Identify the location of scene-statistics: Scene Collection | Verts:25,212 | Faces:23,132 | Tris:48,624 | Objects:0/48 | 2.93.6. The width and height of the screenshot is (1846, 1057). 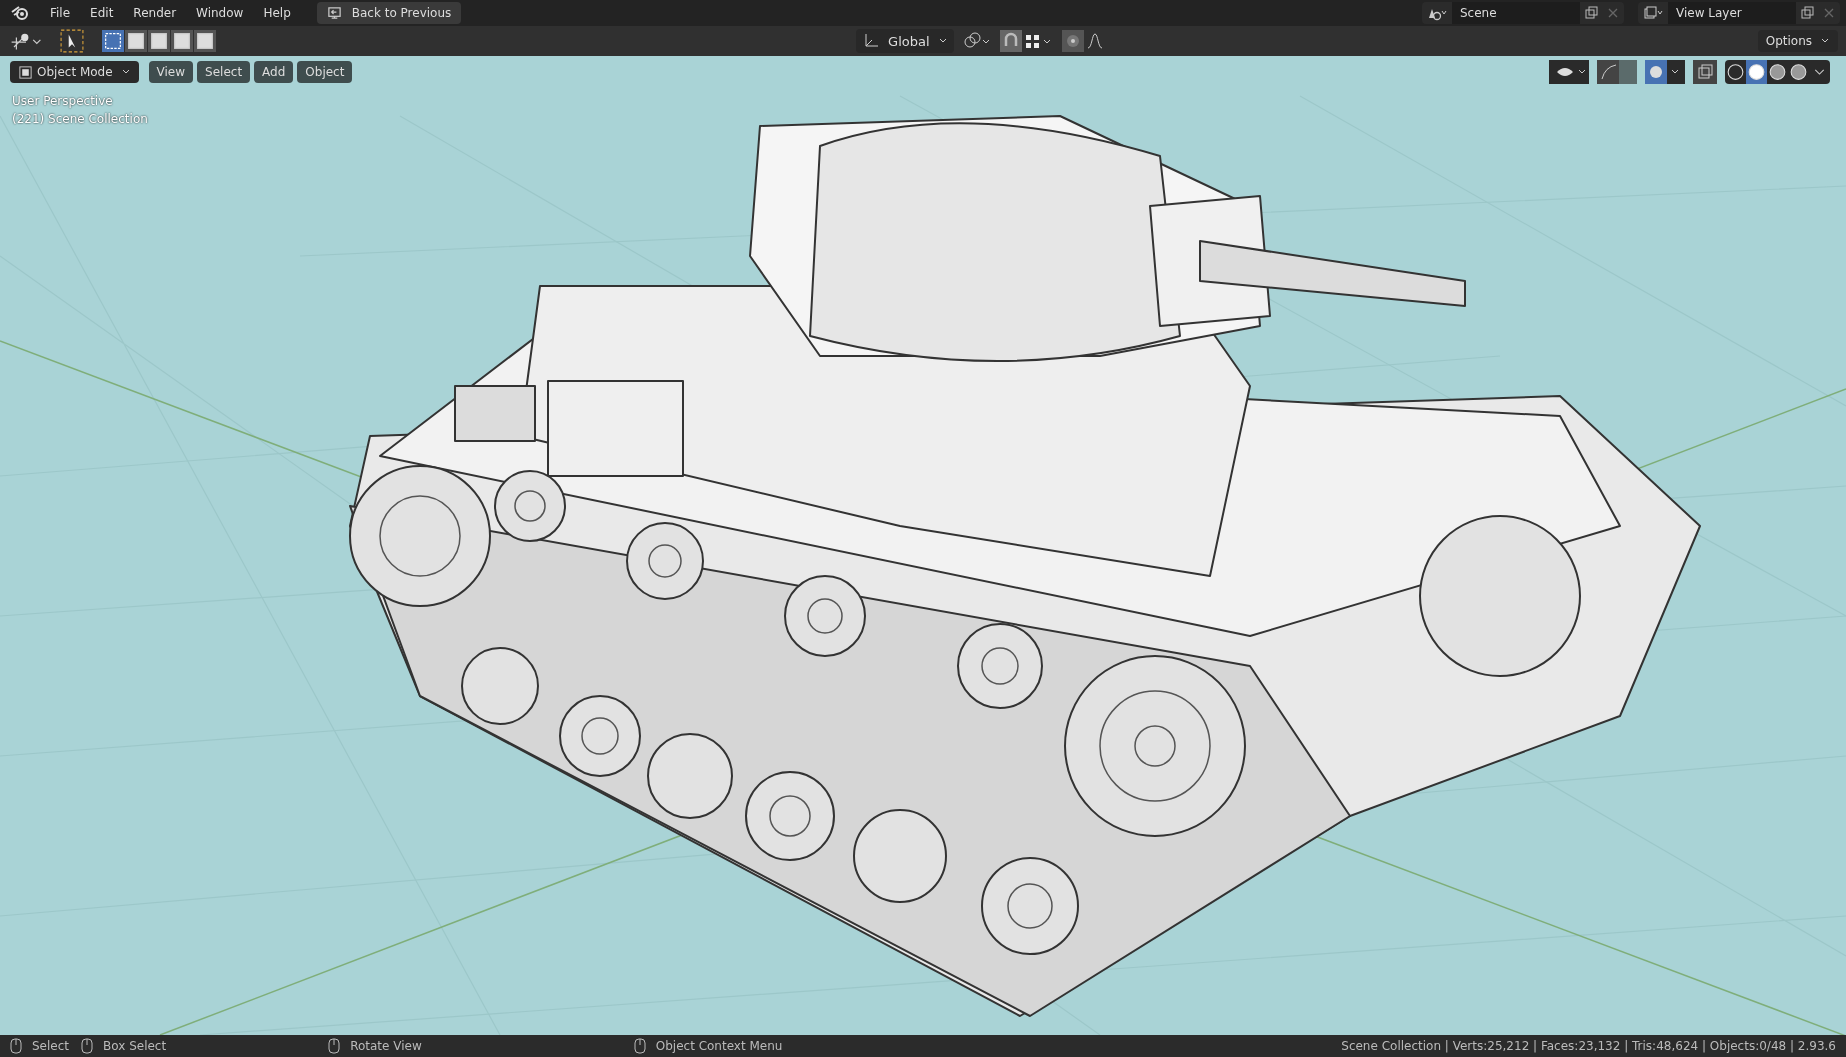
(1588, 1046).